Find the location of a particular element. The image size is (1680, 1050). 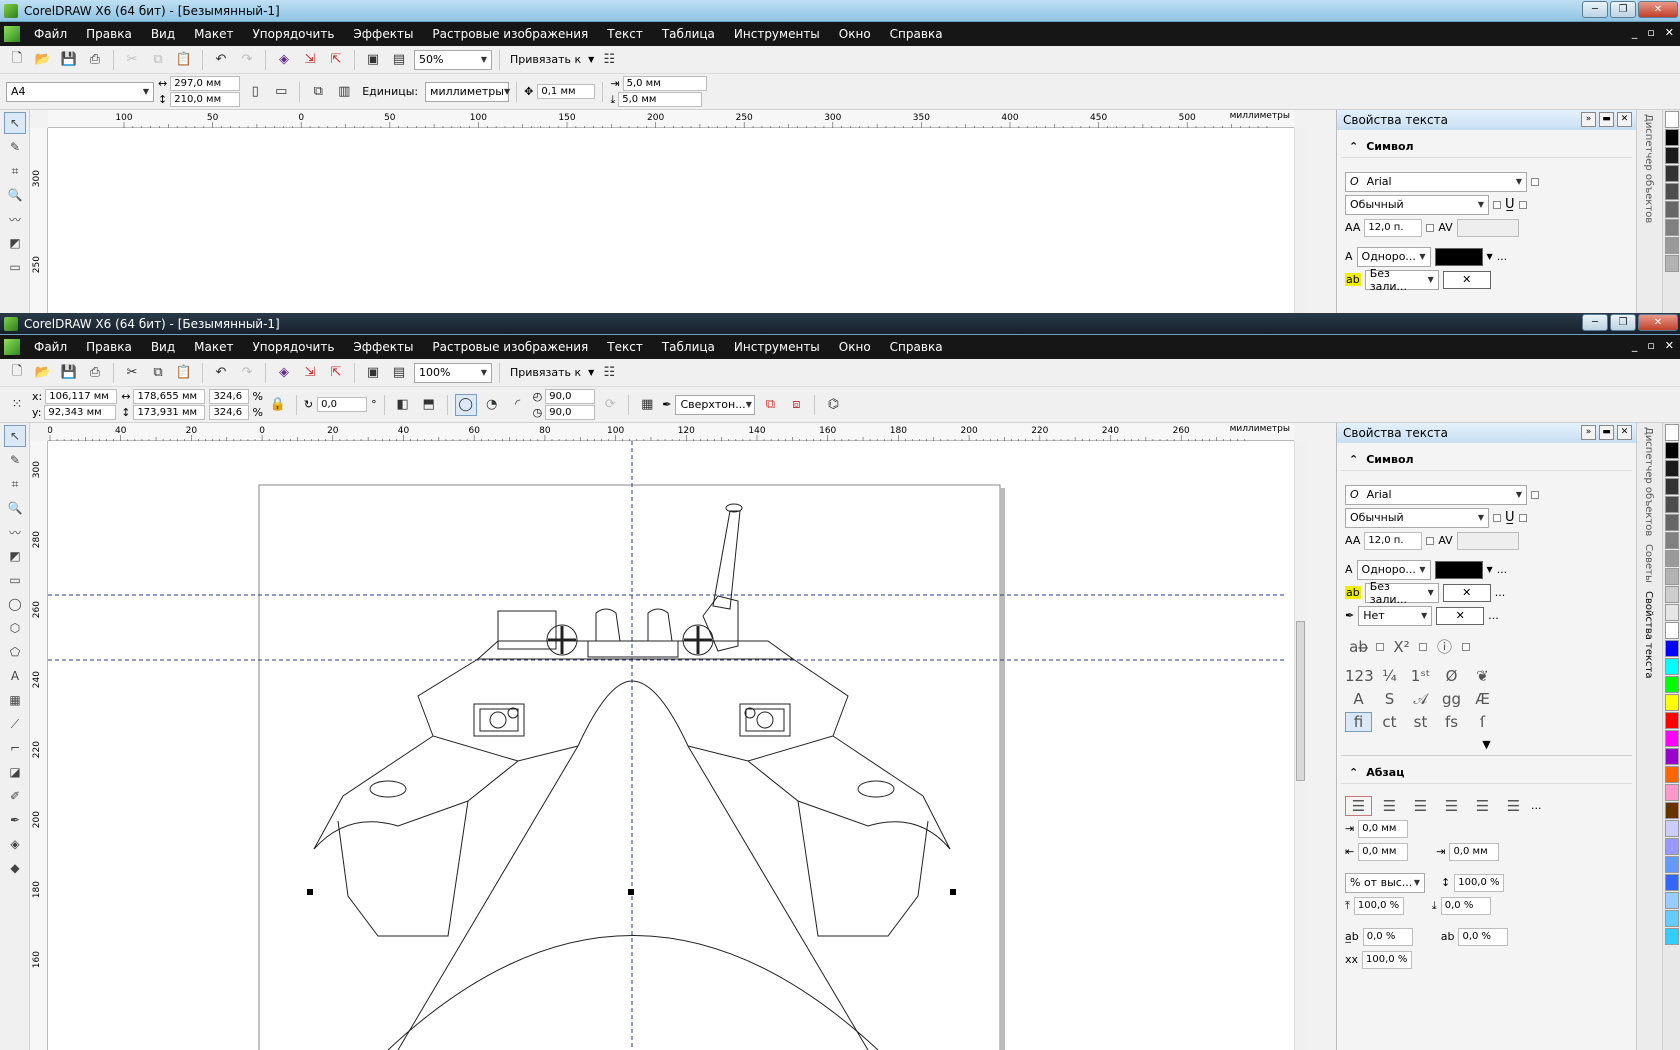

options-icon: ☷ is located at coordinates (609, 373).